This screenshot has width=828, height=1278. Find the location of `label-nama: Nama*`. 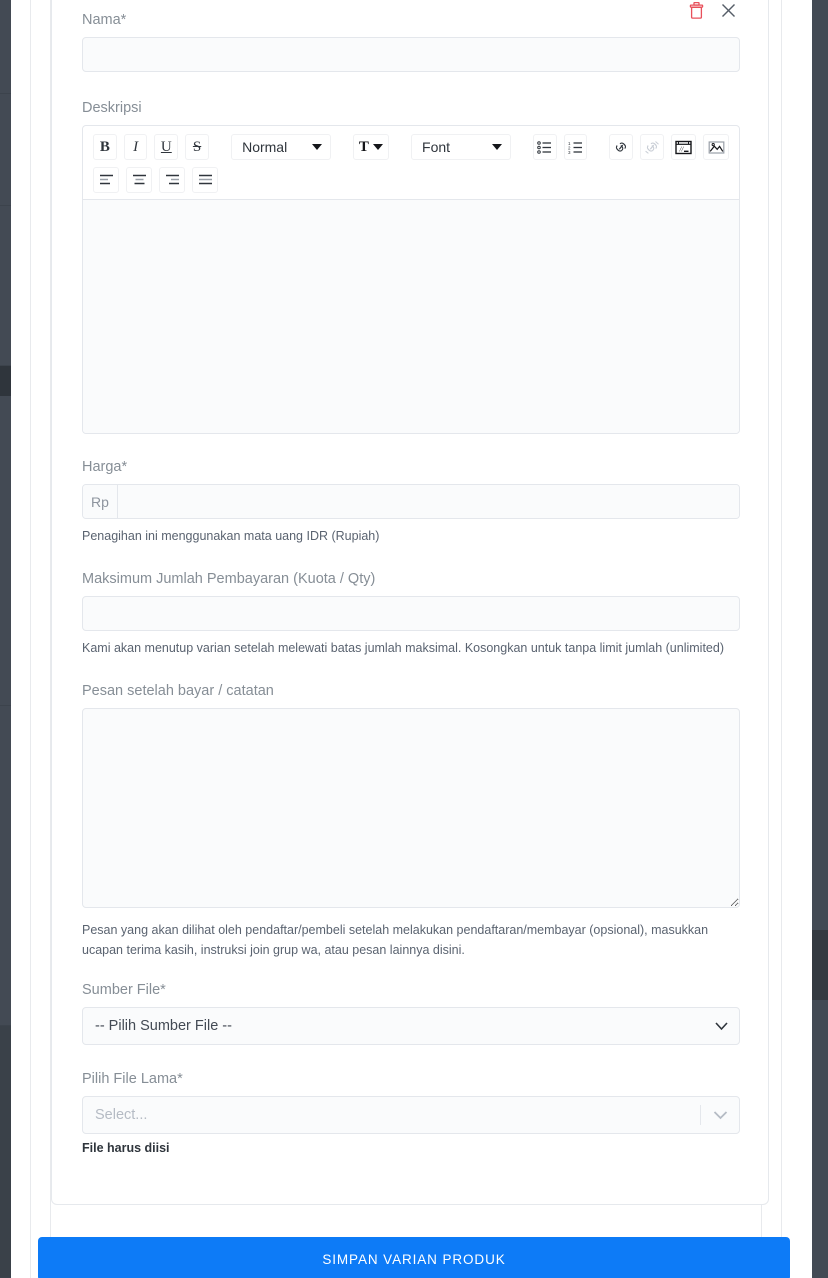

label-nama: Nama* is located at coordinates (104, 20).